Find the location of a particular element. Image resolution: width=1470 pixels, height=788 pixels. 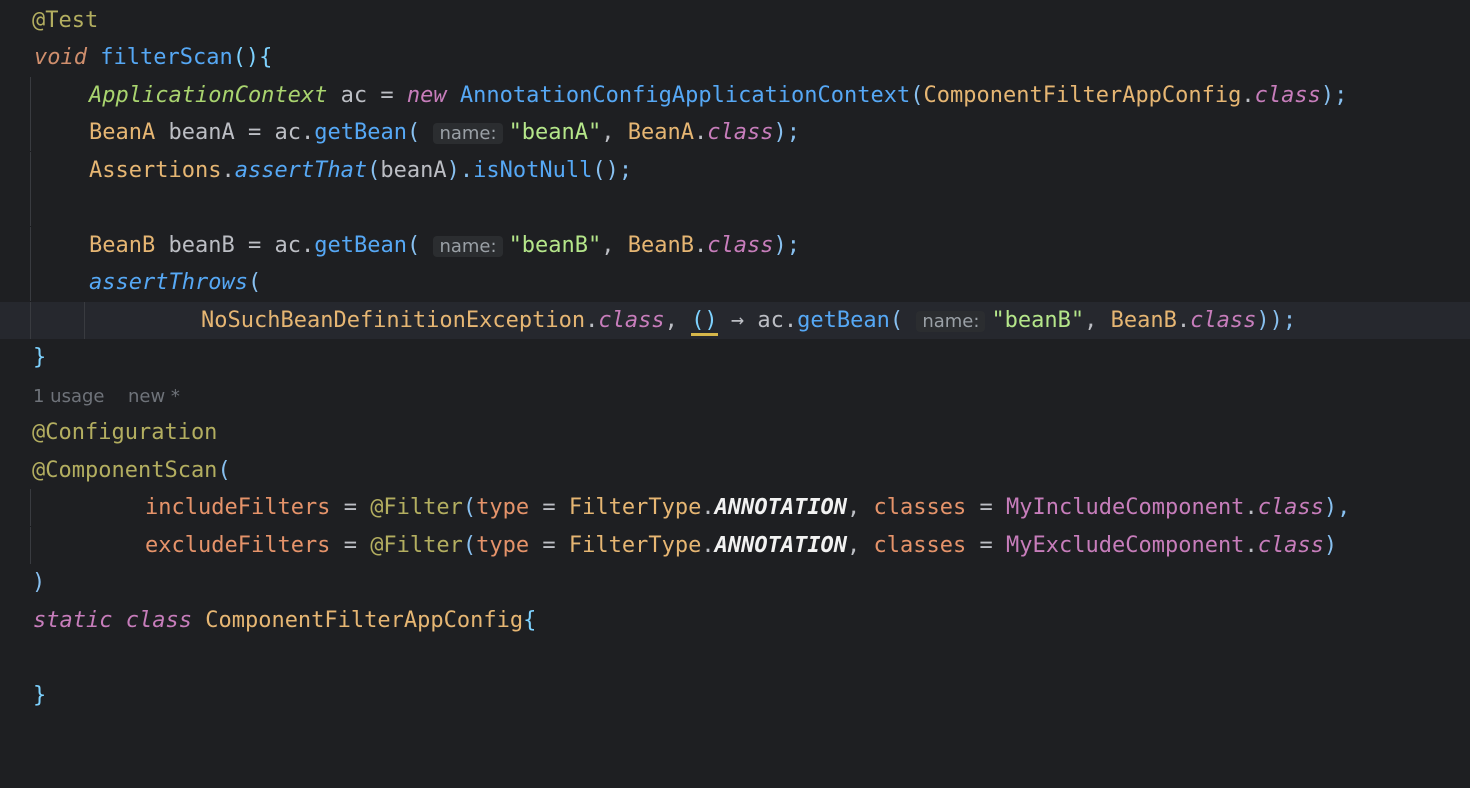

brace-open: { is located at coordinates (530, 620).